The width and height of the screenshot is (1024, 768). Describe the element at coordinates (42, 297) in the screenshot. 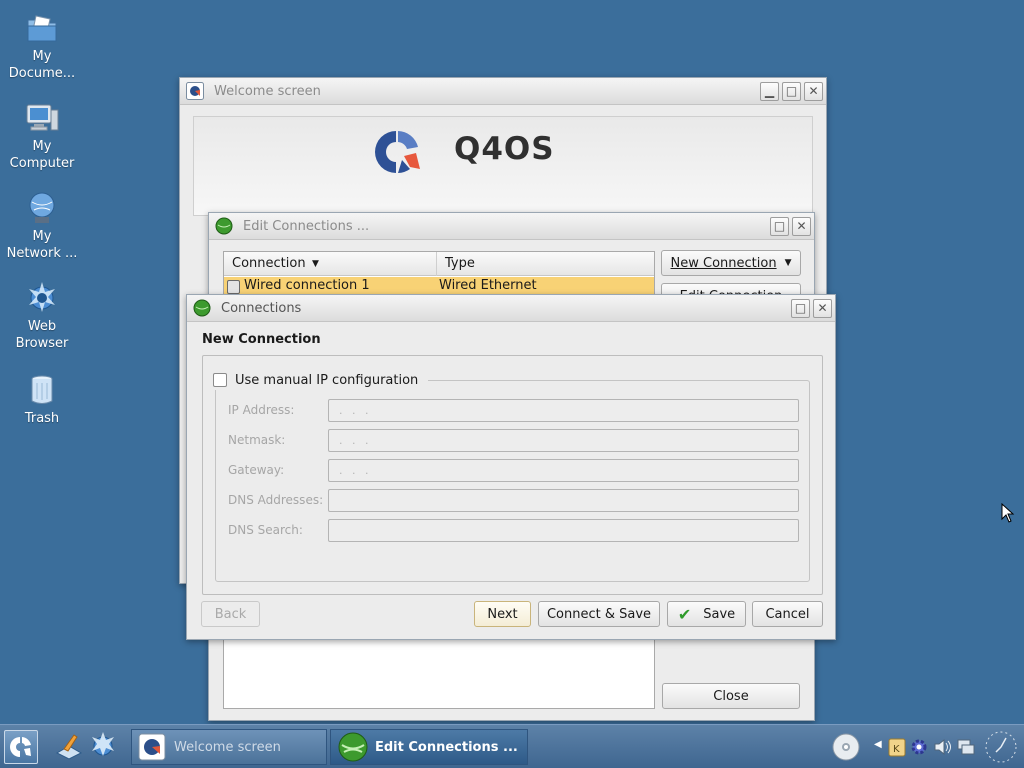

I see `web-browser-icon` at that location.